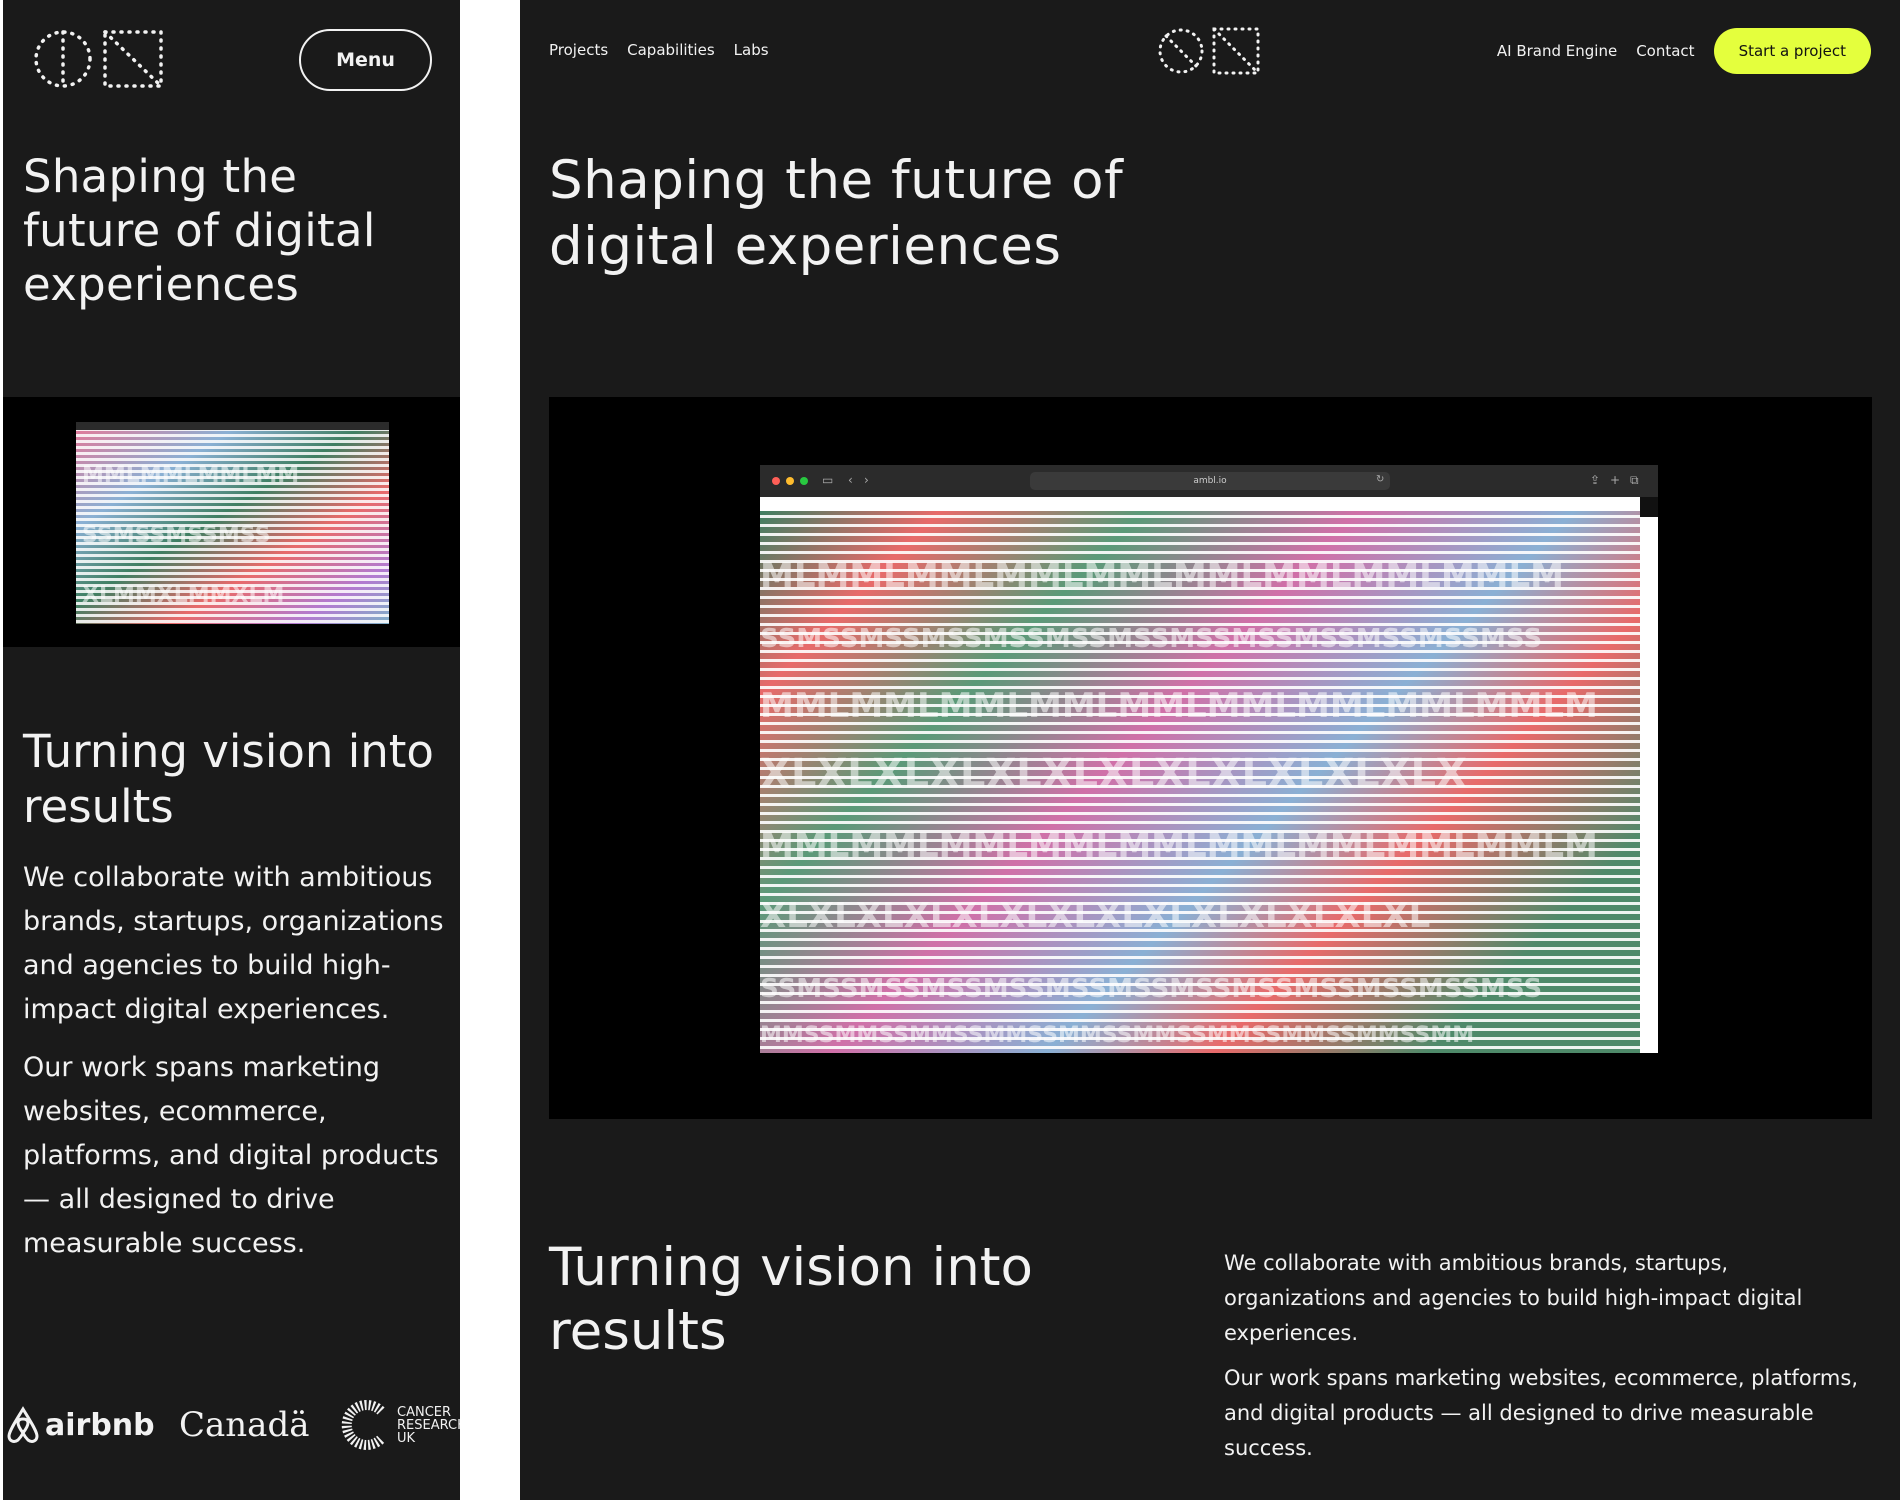 Image resolution: width=1900 pixels, height=1500 pixels. I want to click on minimize-dot-icon, so click(790, 481).